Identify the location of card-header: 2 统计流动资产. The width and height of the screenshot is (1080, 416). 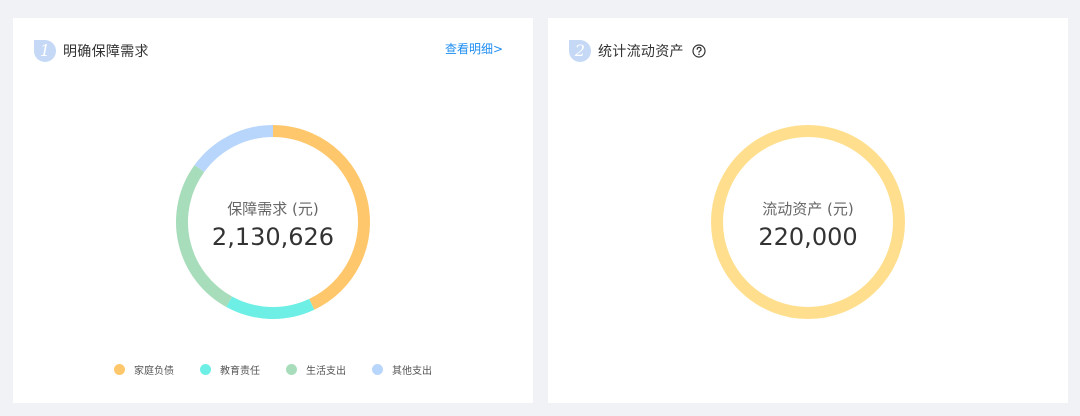
(637, 51).